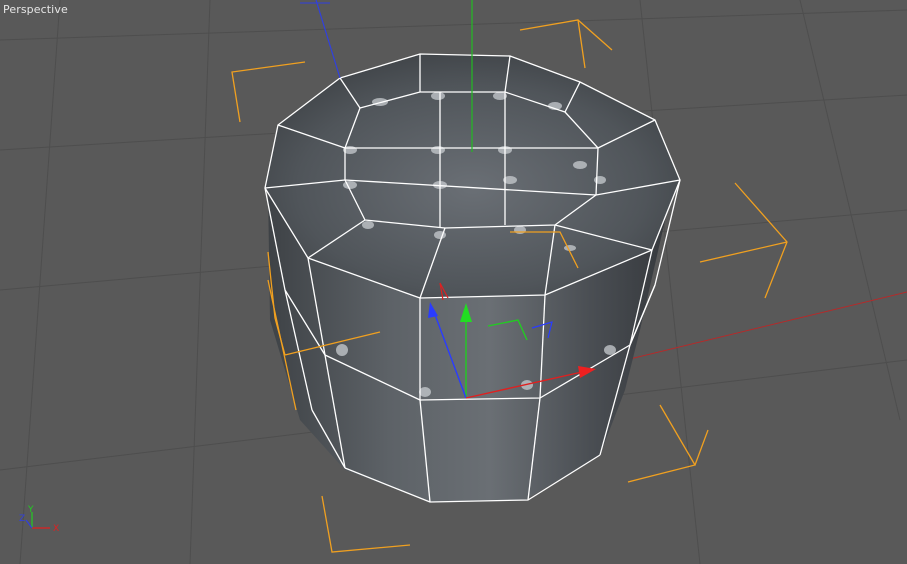  Describe the element at coordinates (22, 519) in the screenshot. I see `orientation-z-label: Z` at that location.